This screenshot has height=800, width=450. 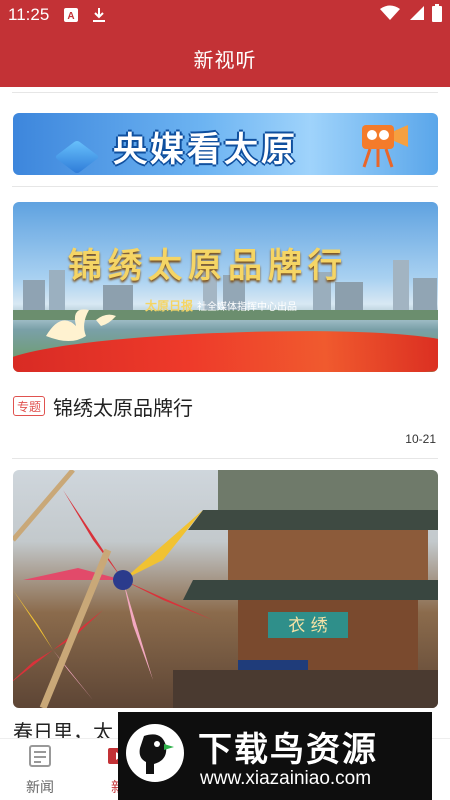 I want to click on image-brand: 太原日报, so click(x=169, y=306).